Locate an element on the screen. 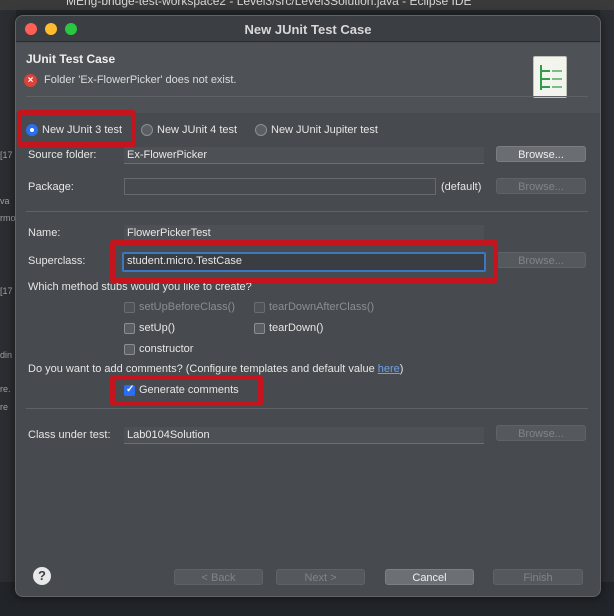 The width and height of the screenshot is (614, 616). superclass-input: student.micro.TestCase is located at coordinates (304, 262).